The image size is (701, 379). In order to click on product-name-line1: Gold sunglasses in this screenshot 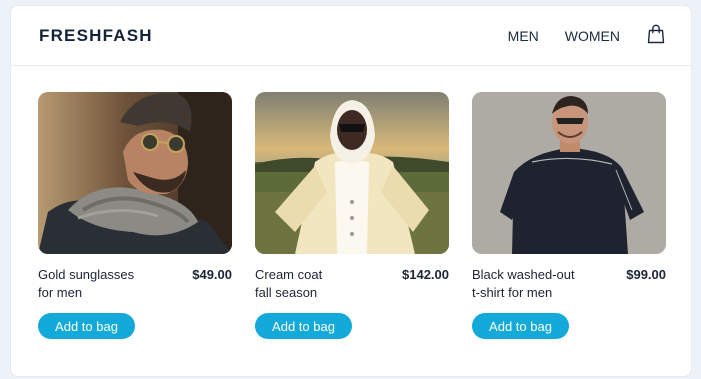, I will do `click(86, 274)`.